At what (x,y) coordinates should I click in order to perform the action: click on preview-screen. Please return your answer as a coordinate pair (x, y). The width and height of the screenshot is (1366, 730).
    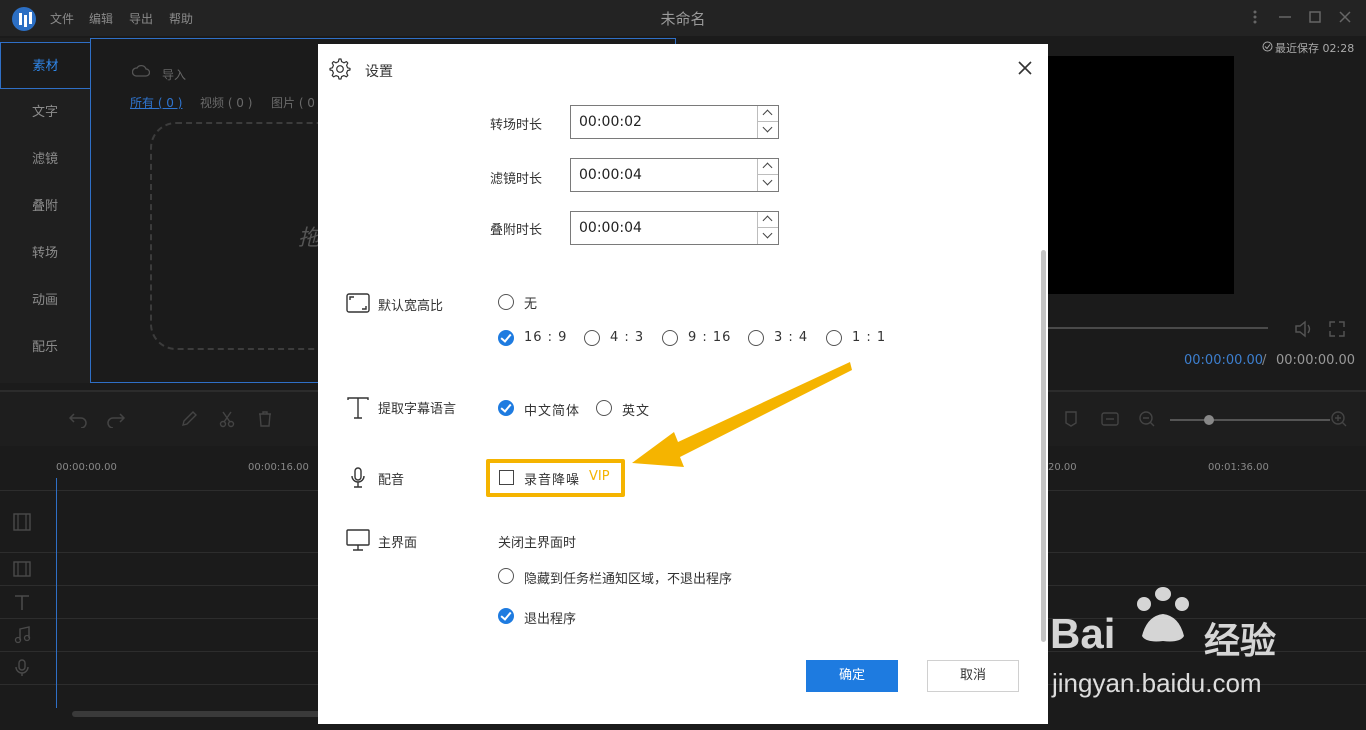
    Looking at the image, I should click on (1141, 175).